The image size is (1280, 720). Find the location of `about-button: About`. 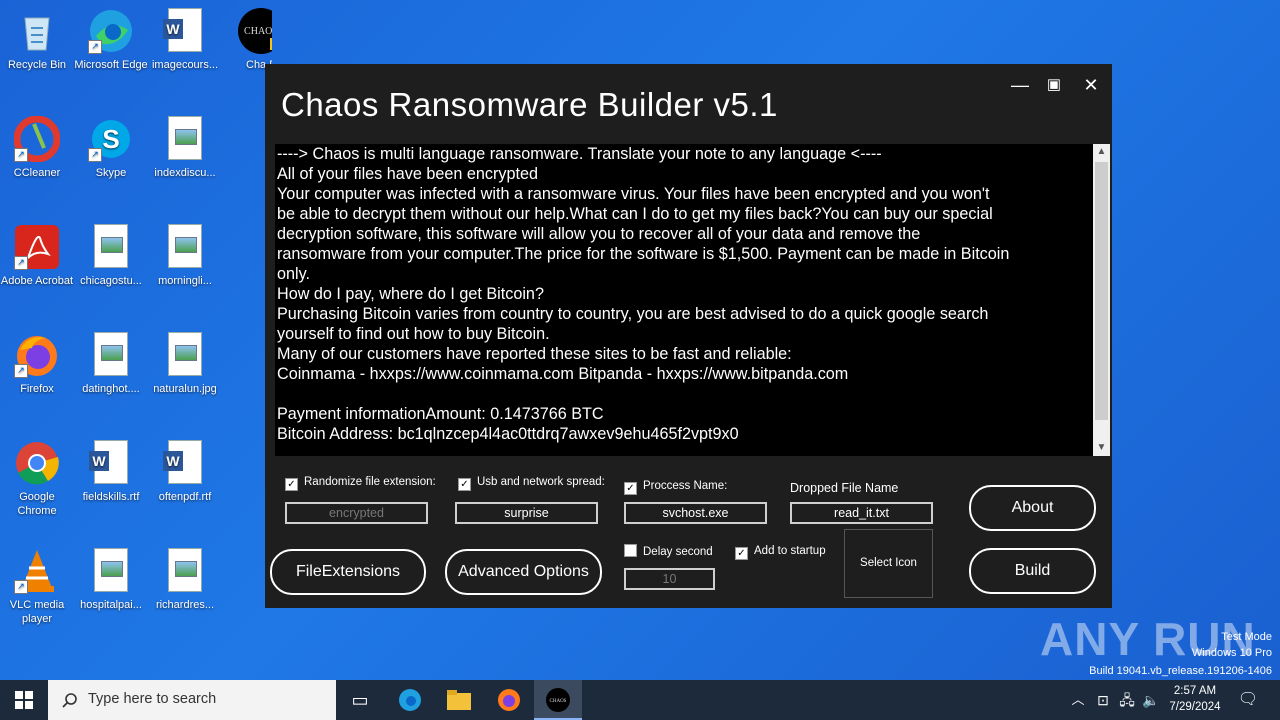

about-button: About is located at coordinates (1032, 508).